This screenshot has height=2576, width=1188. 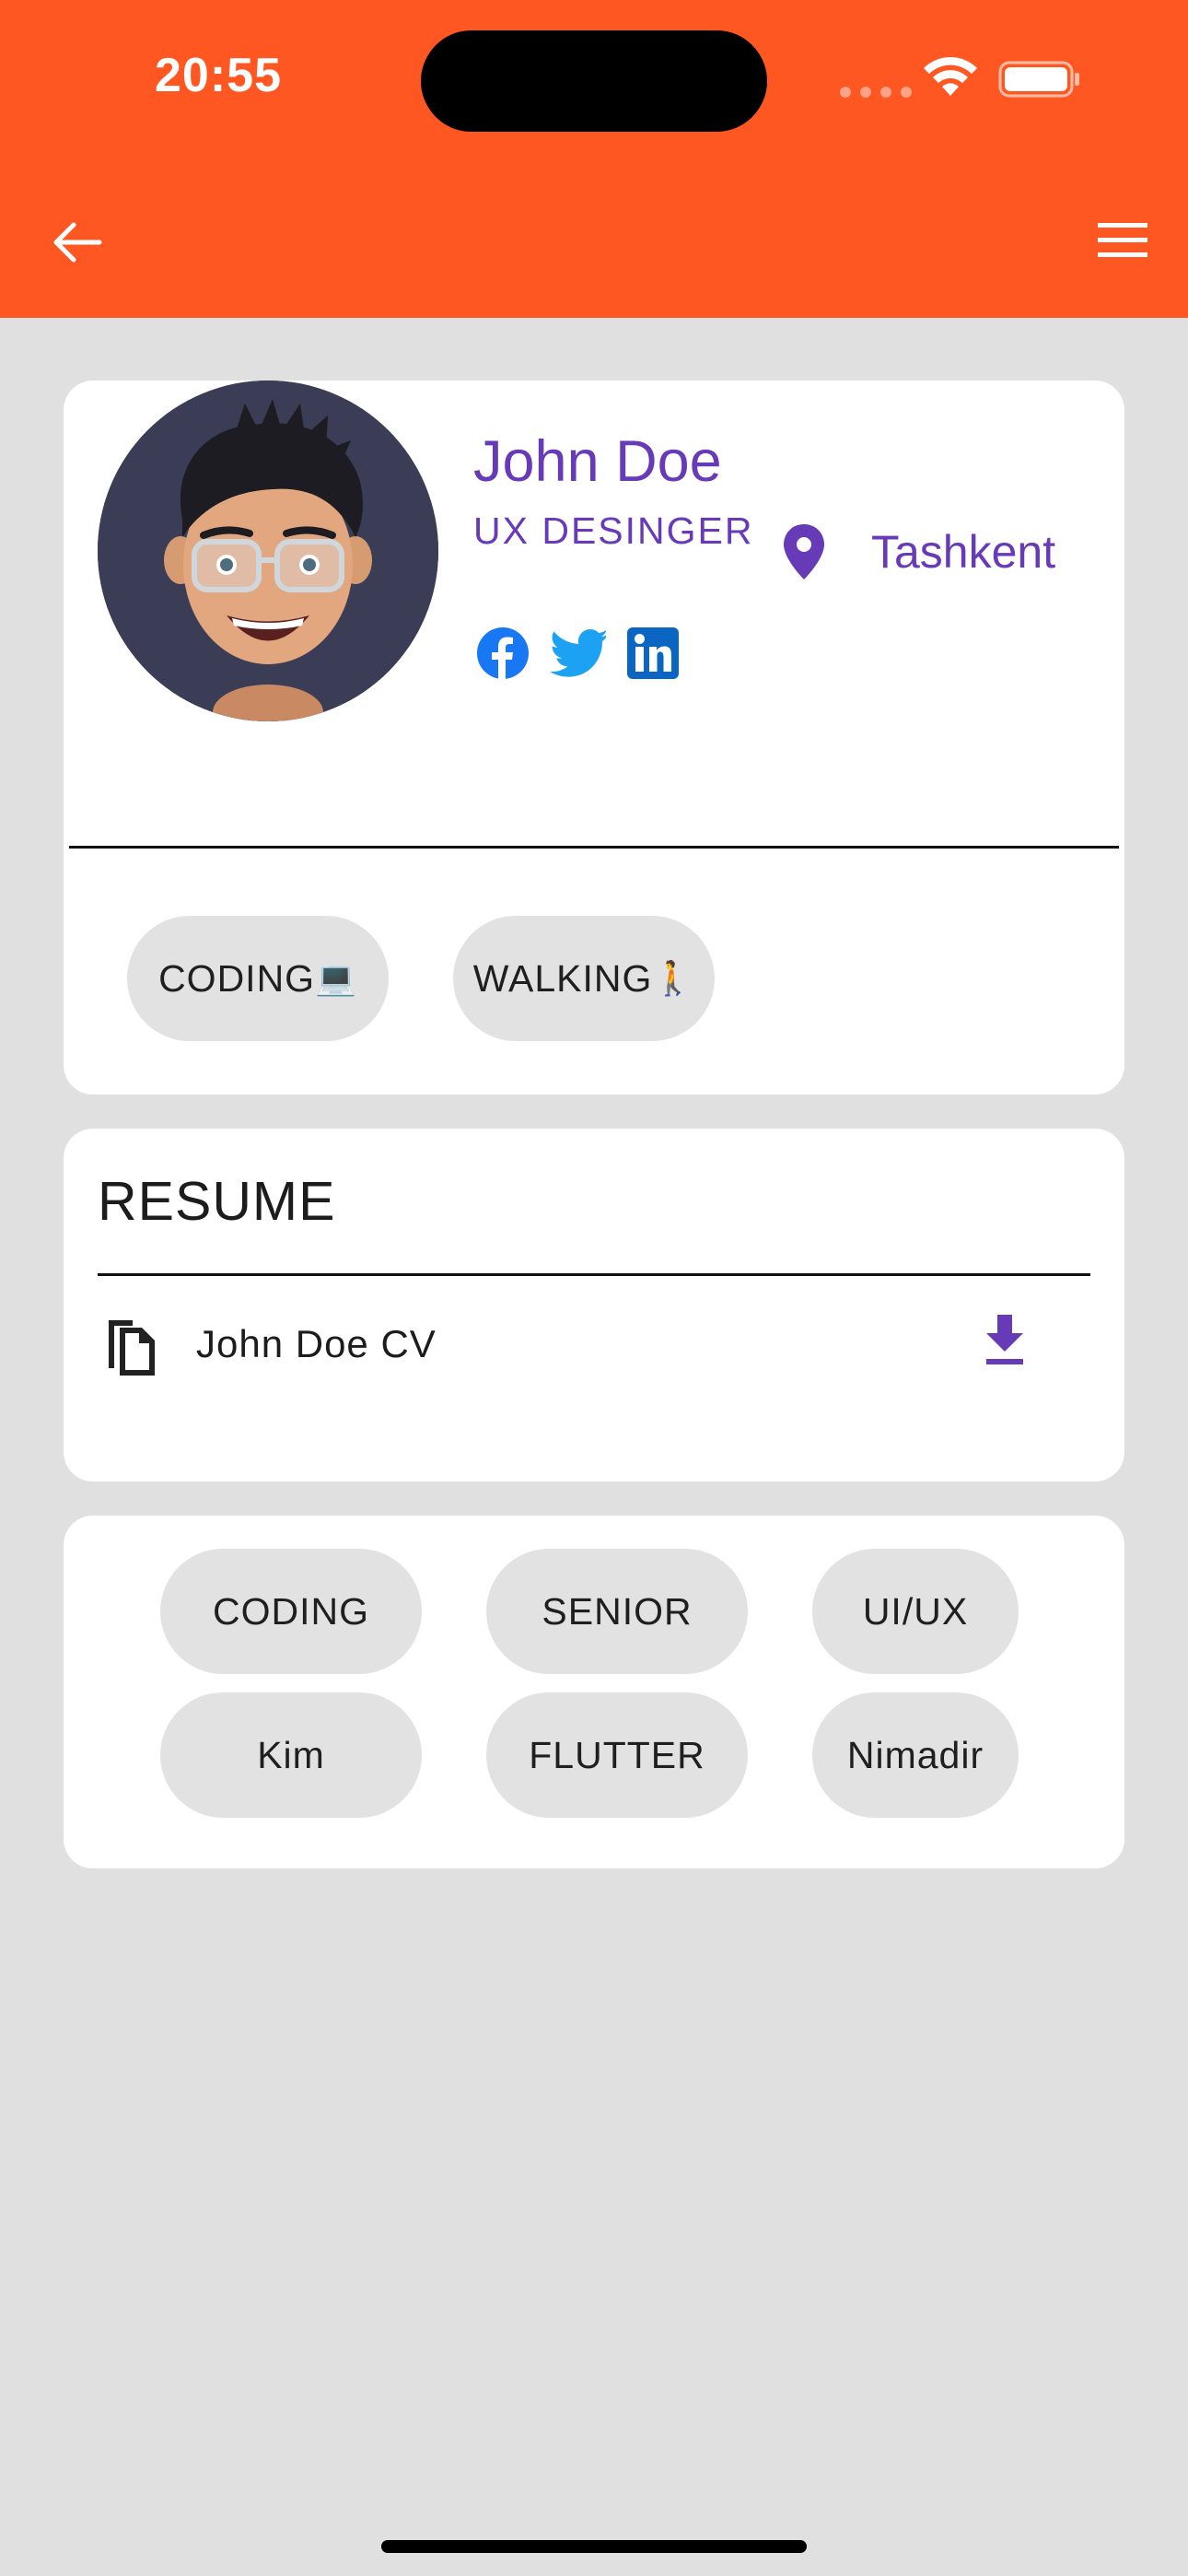 What do you see at coordinates (613, 530) in the screenshot?
I see `profile-job-title: UX DESINGER` at bounding box center [613, 530].